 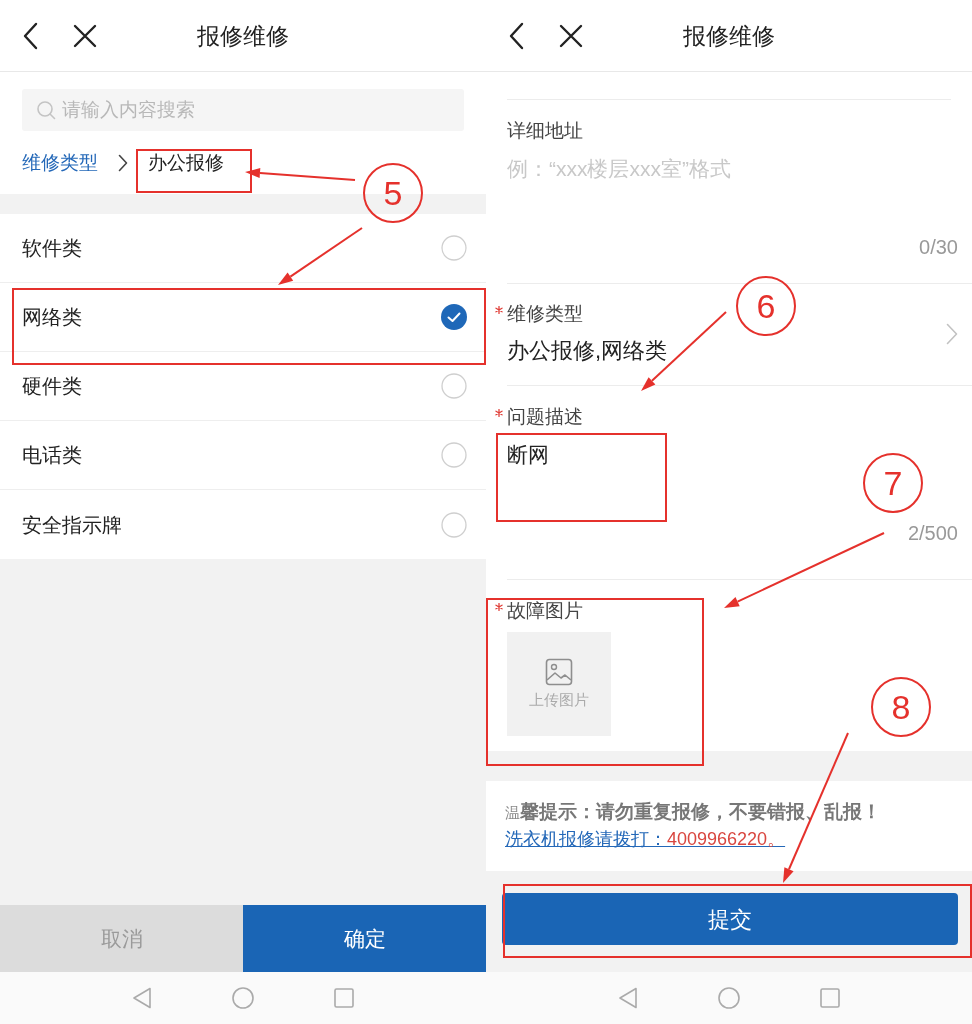 What do you see at coordinates (46, 110) in the screenshot?
I see `search-icon` at bounding box center [46, 110].